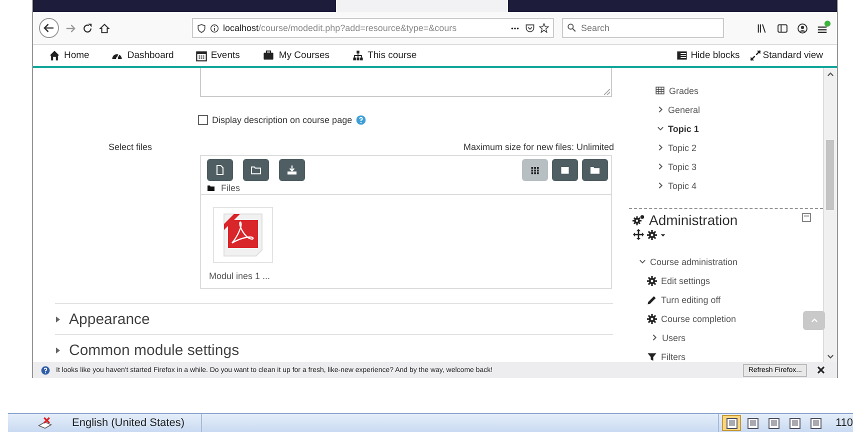 The image size is (853, 432). I want to click on collapse-icon, so click(806, 217).